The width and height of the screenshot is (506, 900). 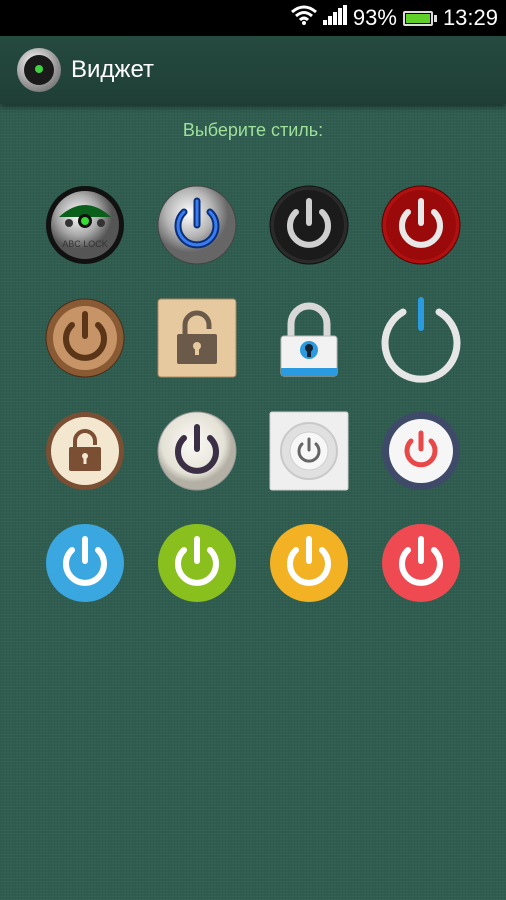 I want to click on abc-lock-icon: ABC LOCK, so click(x=85, y=225).